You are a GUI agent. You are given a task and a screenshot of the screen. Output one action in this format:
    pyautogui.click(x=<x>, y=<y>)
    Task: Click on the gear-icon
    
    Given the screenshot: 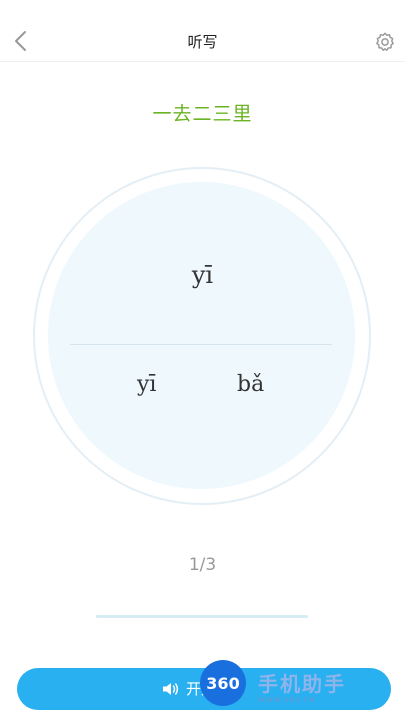 What is the action you would take?
    pyautogui.click(x=385, y=42)
    